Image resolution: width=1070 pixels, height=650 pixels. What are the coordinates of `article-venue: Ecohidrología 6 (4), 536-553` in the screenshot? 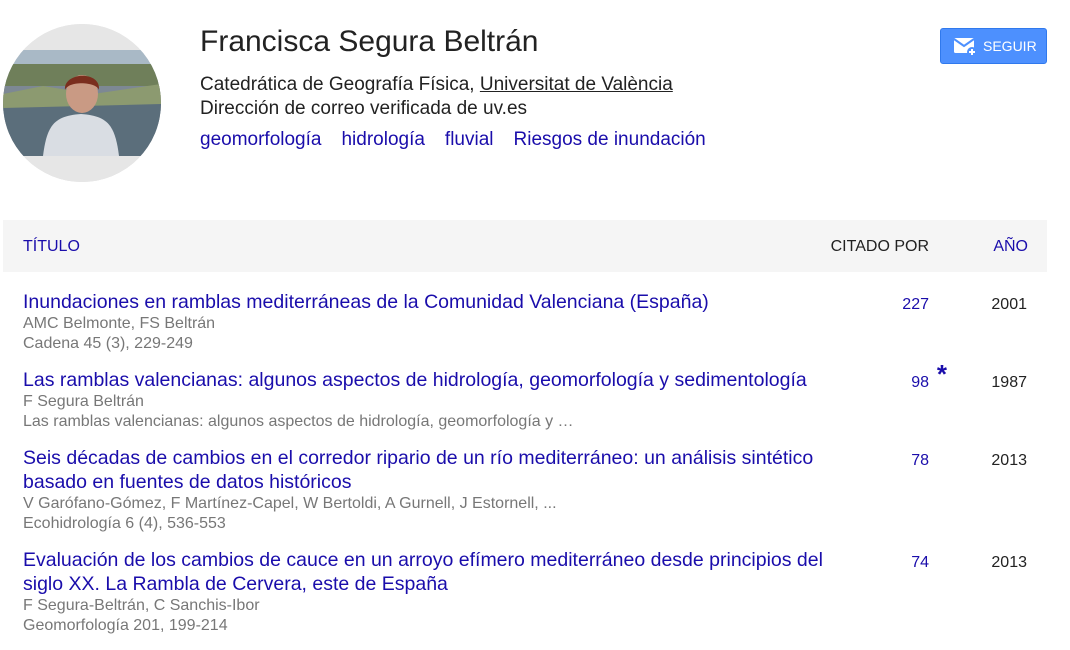 It's located at (124, 523).